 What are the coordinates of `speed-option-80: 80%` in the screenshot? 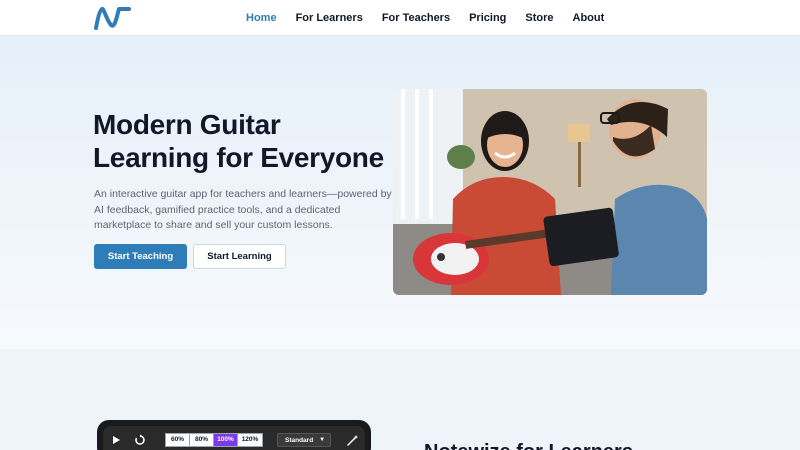 It's located at (202, 440).